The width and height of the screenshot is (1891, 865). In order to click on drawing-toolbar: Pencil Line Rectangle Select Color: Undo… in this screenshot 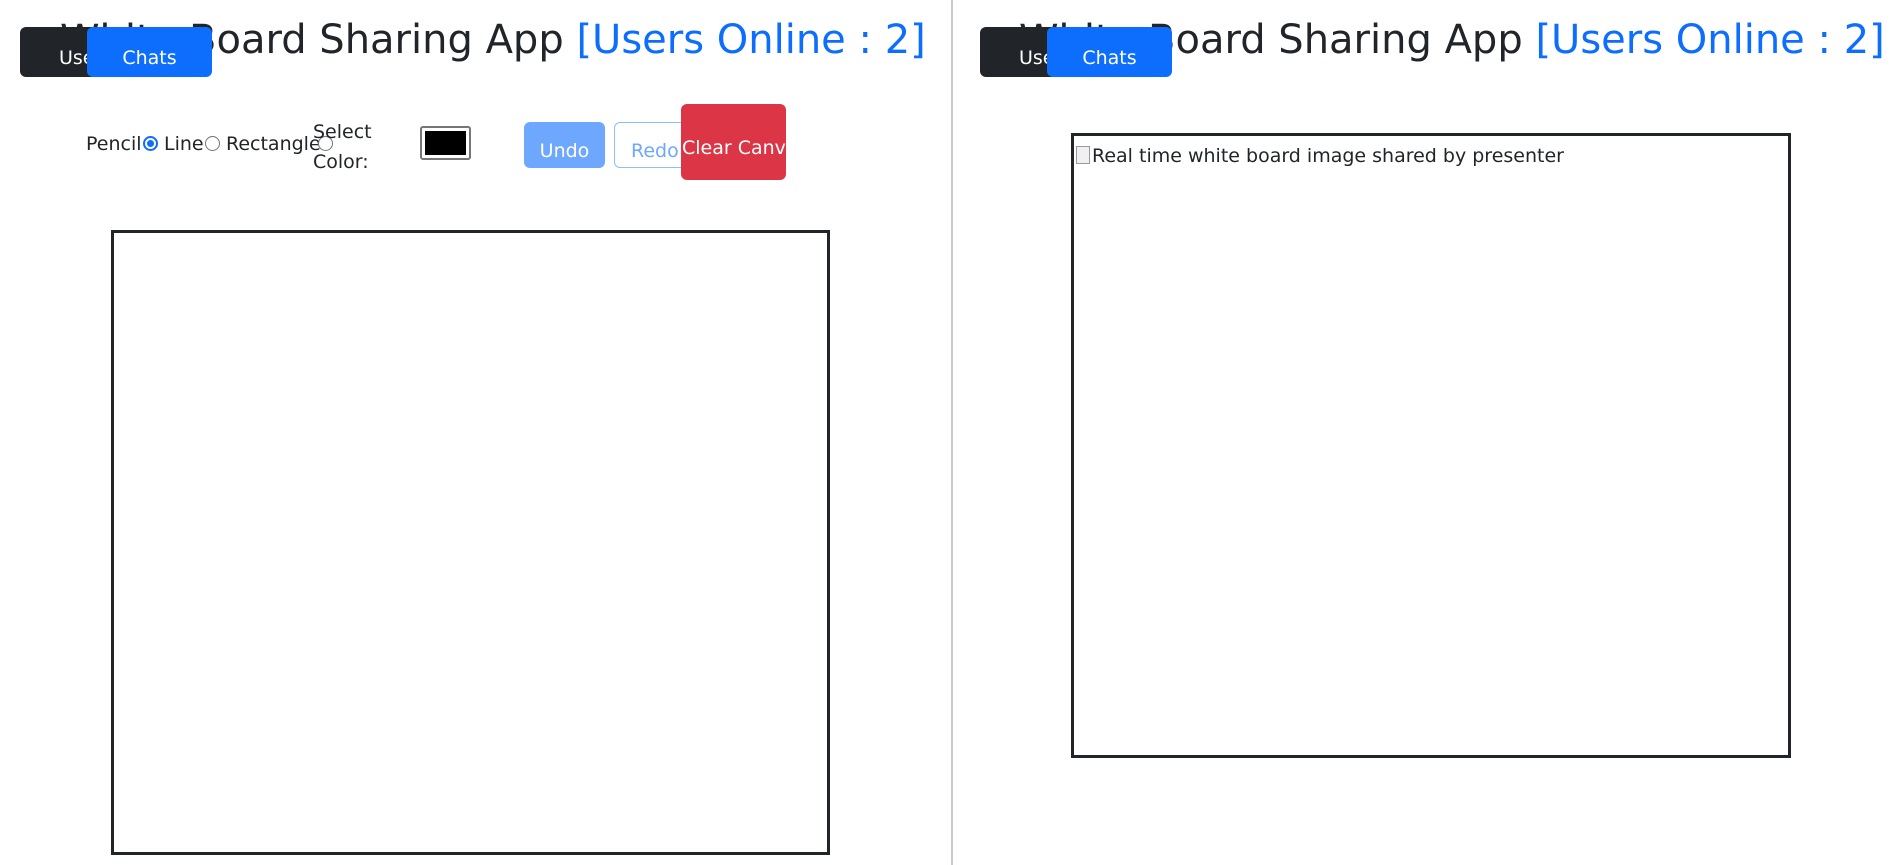, I will do `click(475, 95)`.